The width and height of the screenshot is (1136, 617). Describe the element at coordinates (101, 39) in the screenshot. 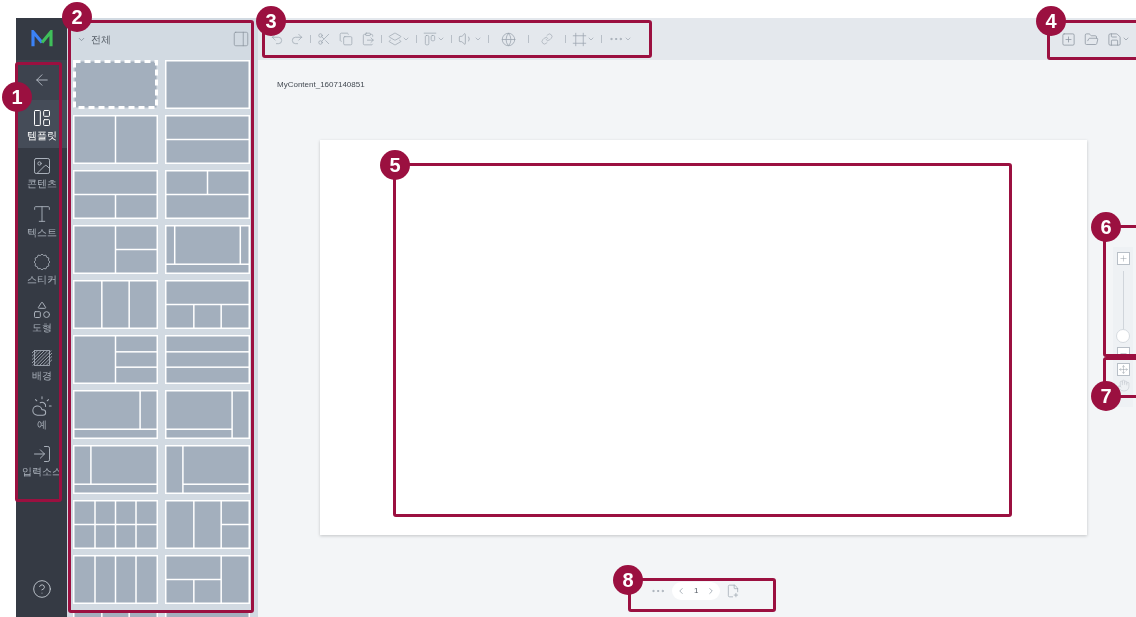

I see `category-dropdown: 전체` at that location.